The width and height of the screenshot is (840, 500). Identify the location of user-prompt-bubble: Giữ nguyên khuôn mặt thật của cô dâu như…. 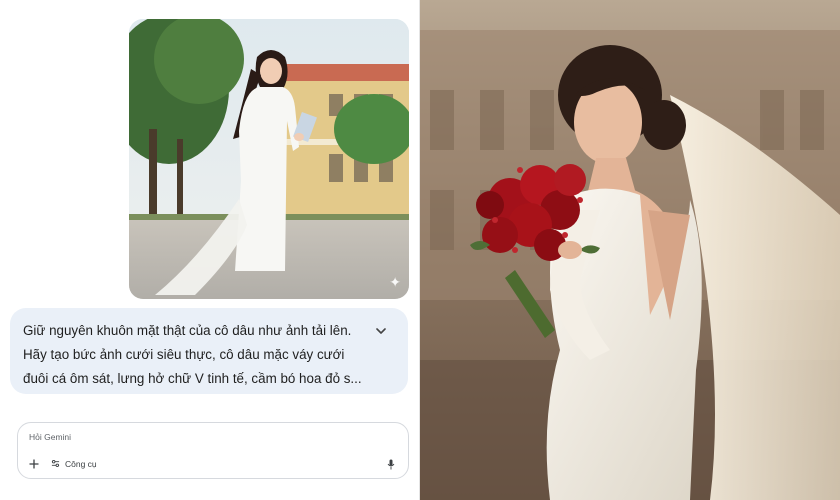
(209, 351).